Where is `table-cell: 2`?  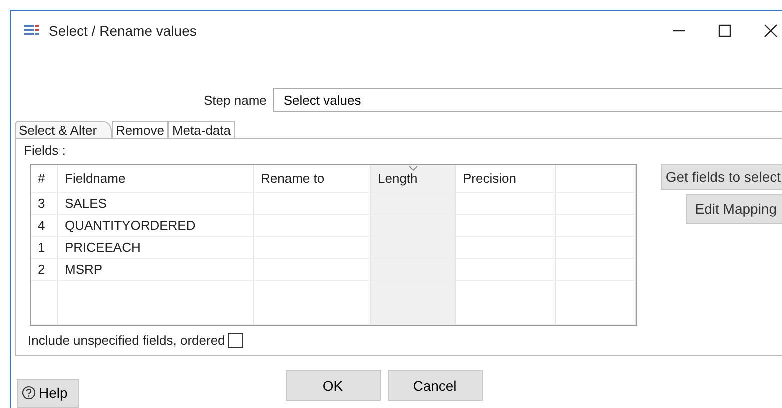 table-cell: 2 is located at coordinates (44, 270).